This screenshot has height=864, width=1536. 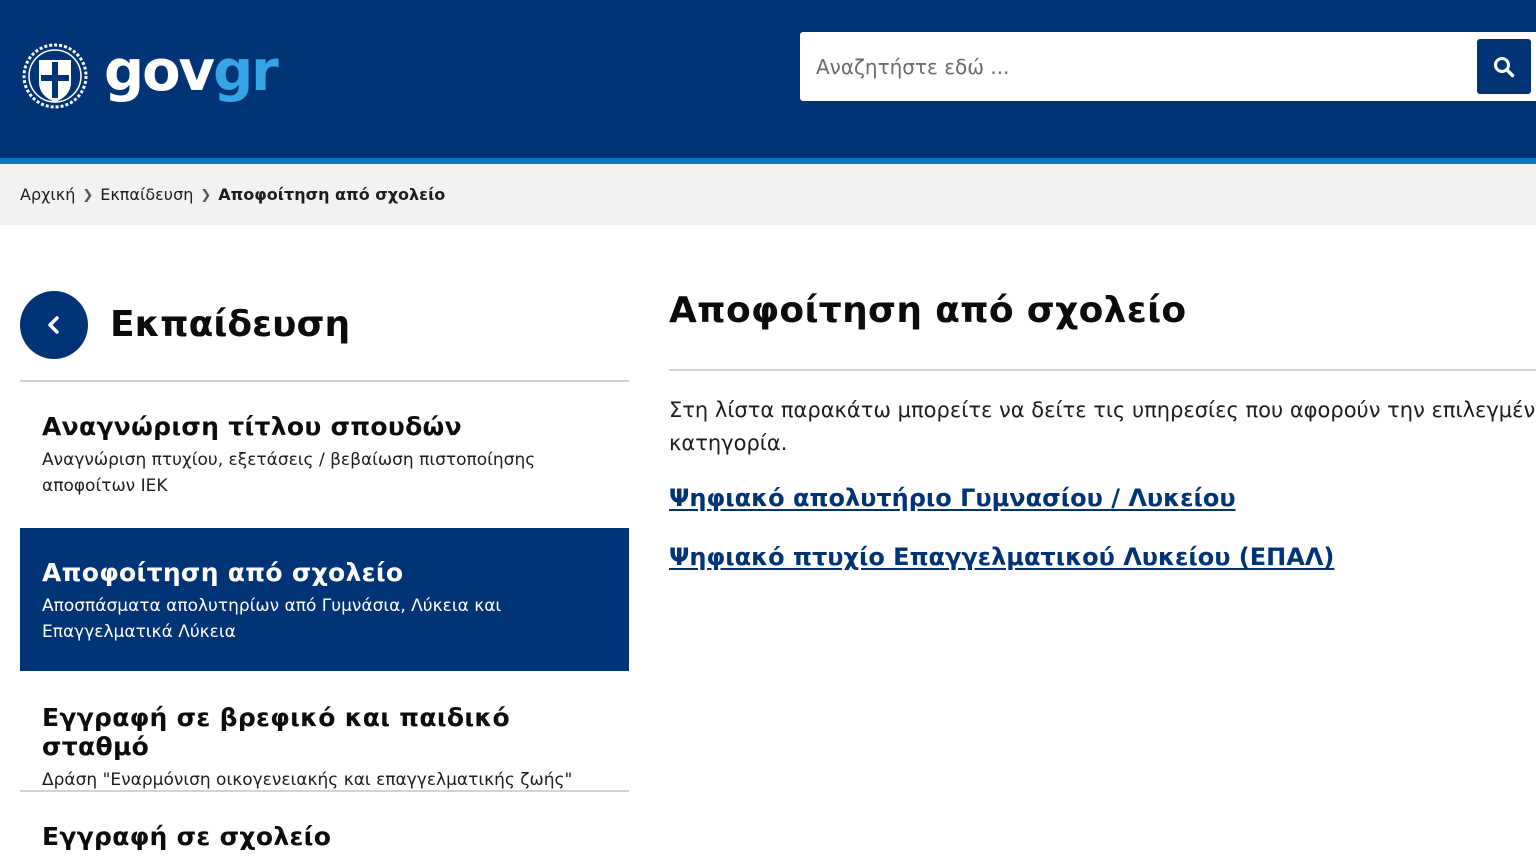 I want to click on search-icon, so click(x=1504, y=66).